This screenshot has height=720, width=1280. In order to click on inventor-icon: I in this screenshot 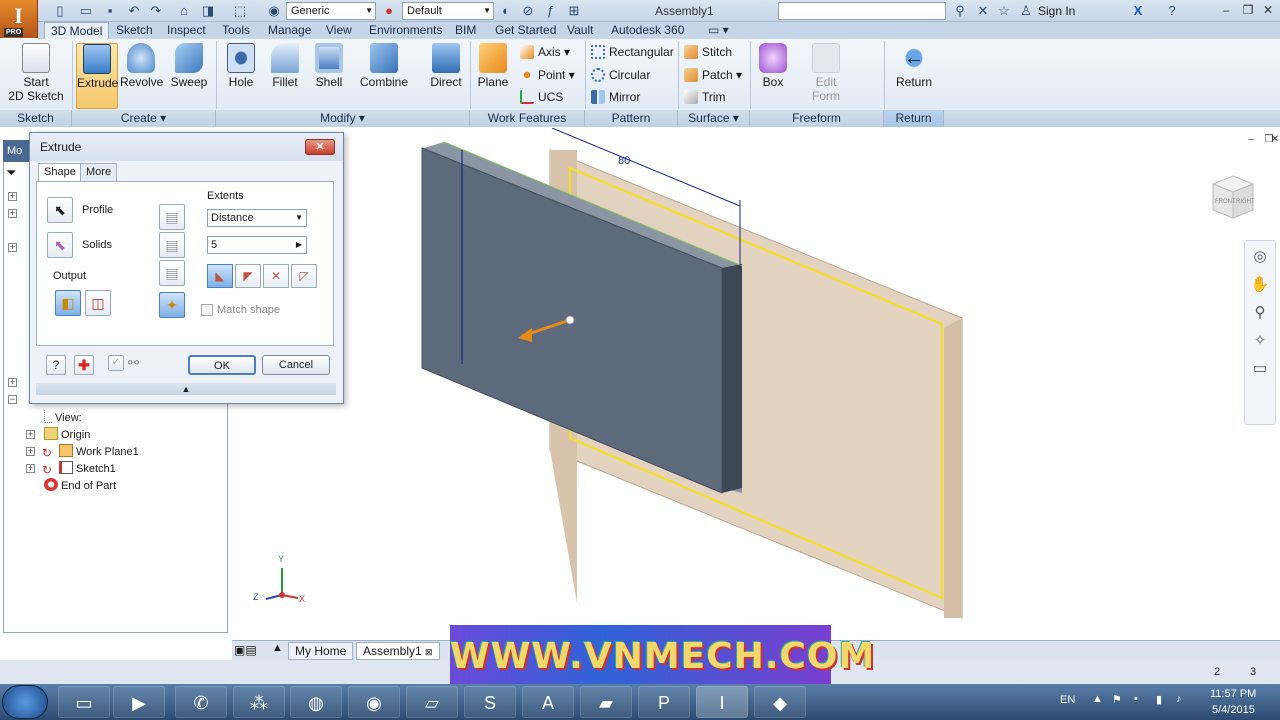, I will do `click(722, 702)`.